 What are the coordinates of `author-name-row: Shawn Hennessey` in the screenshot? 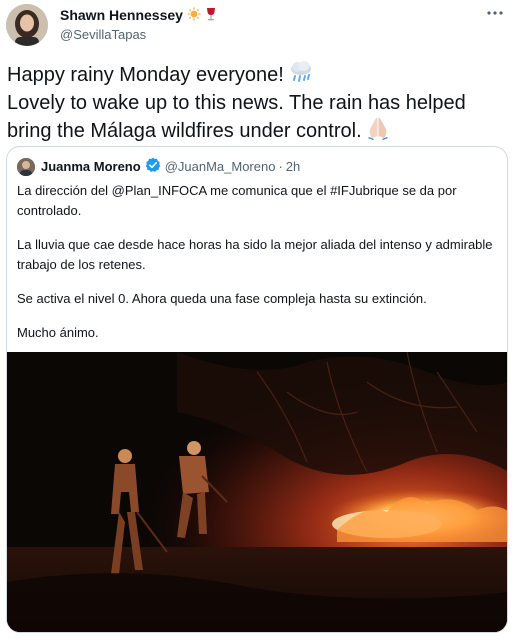 It's located at (138, 15).